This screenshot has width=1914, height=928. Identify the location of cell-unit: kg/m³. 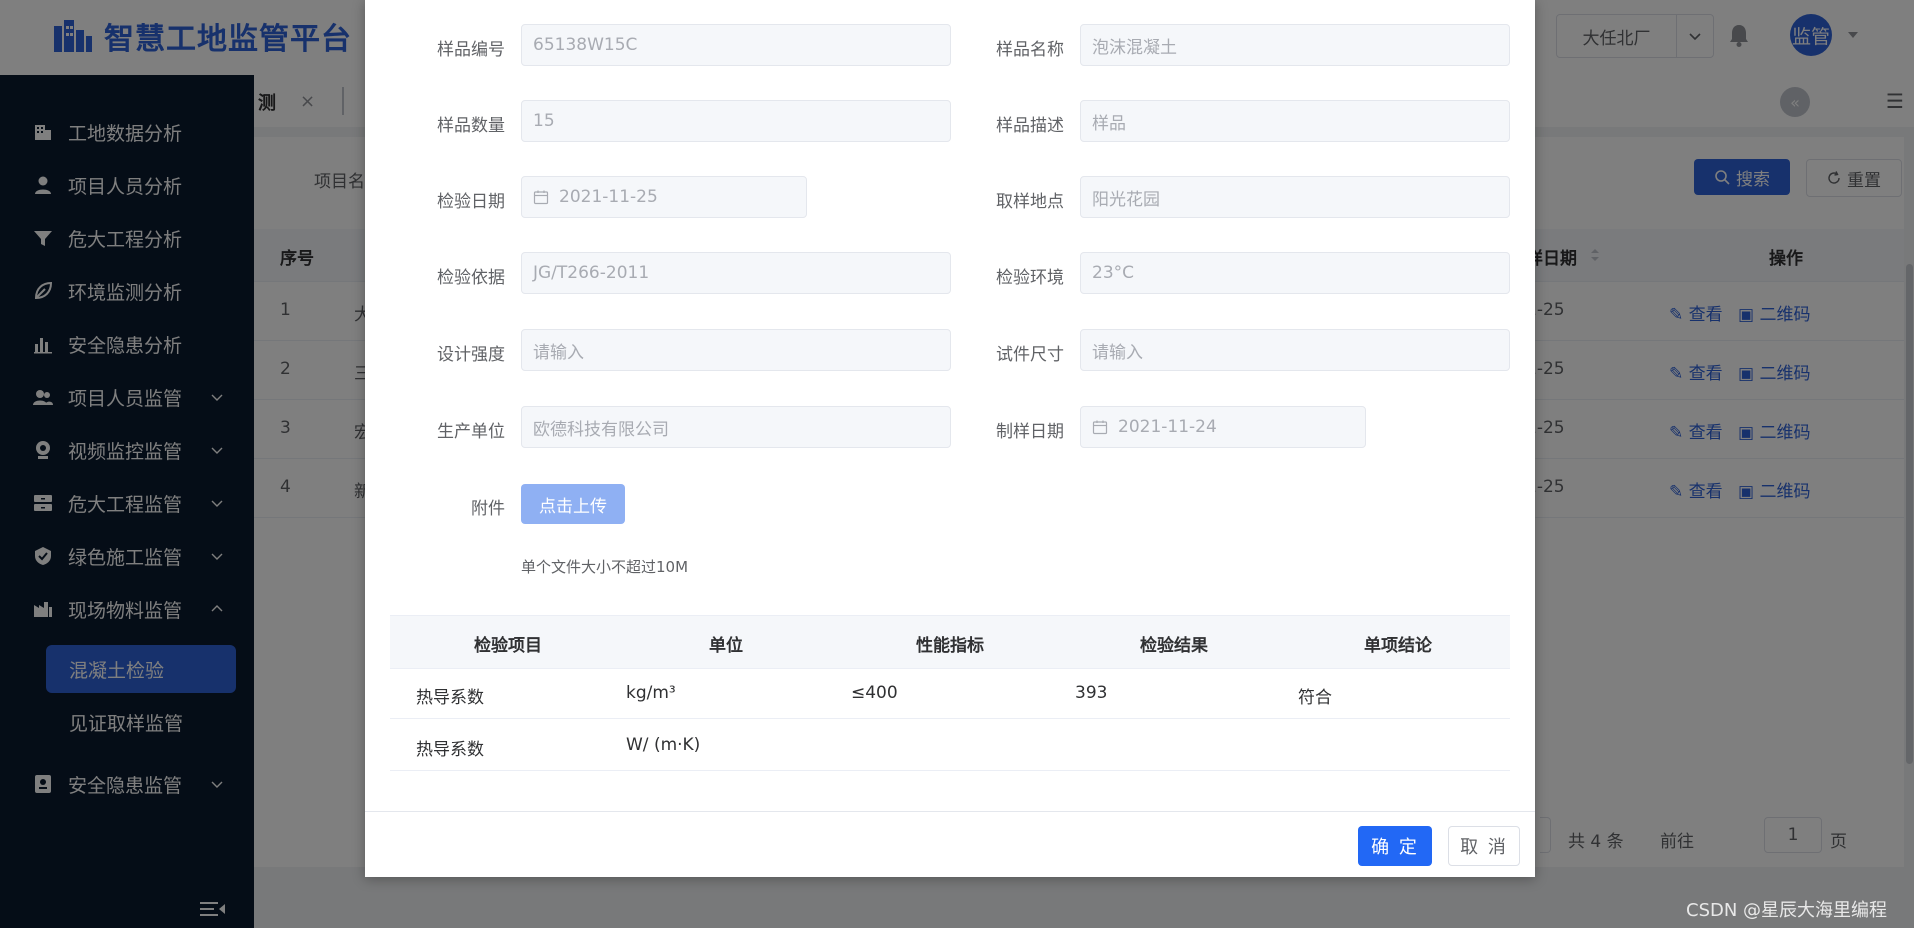
(651, 693).